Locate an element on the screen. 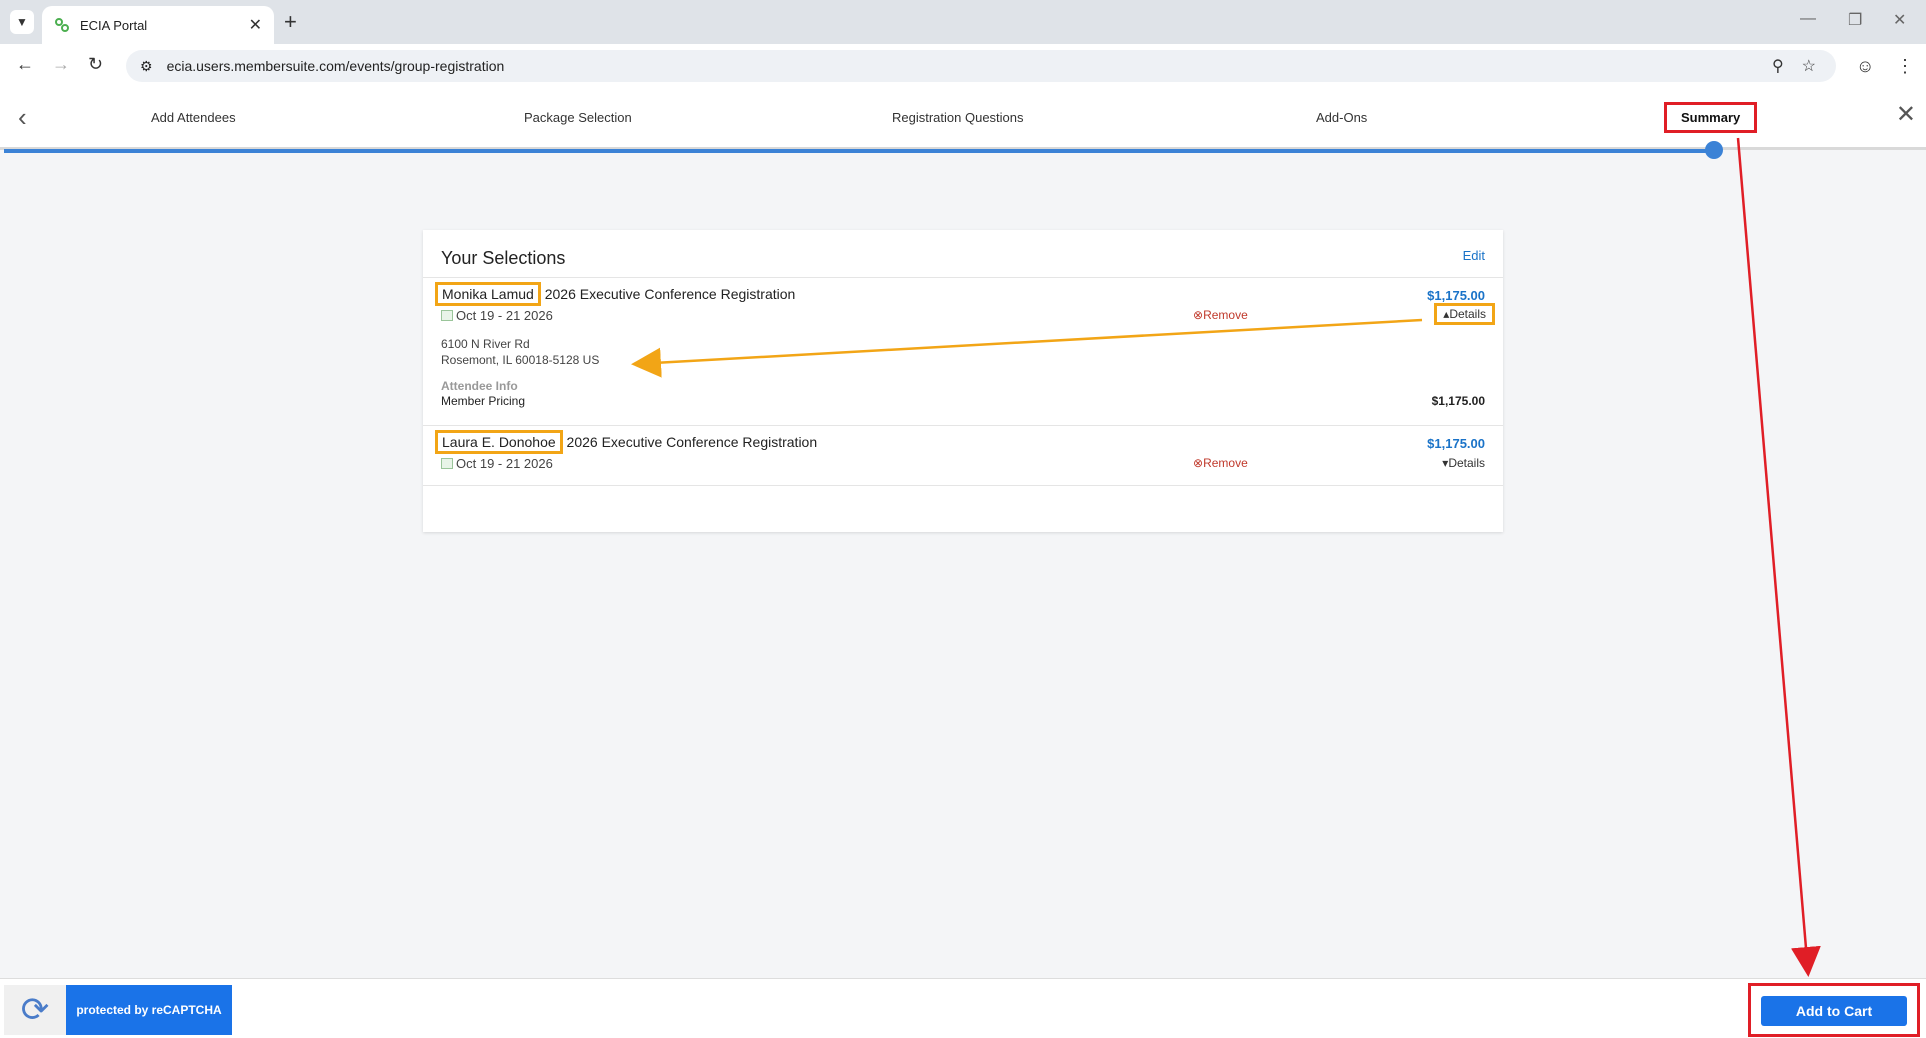  step-add-ons: Add-Ons is located at coordinates (1341, 117).